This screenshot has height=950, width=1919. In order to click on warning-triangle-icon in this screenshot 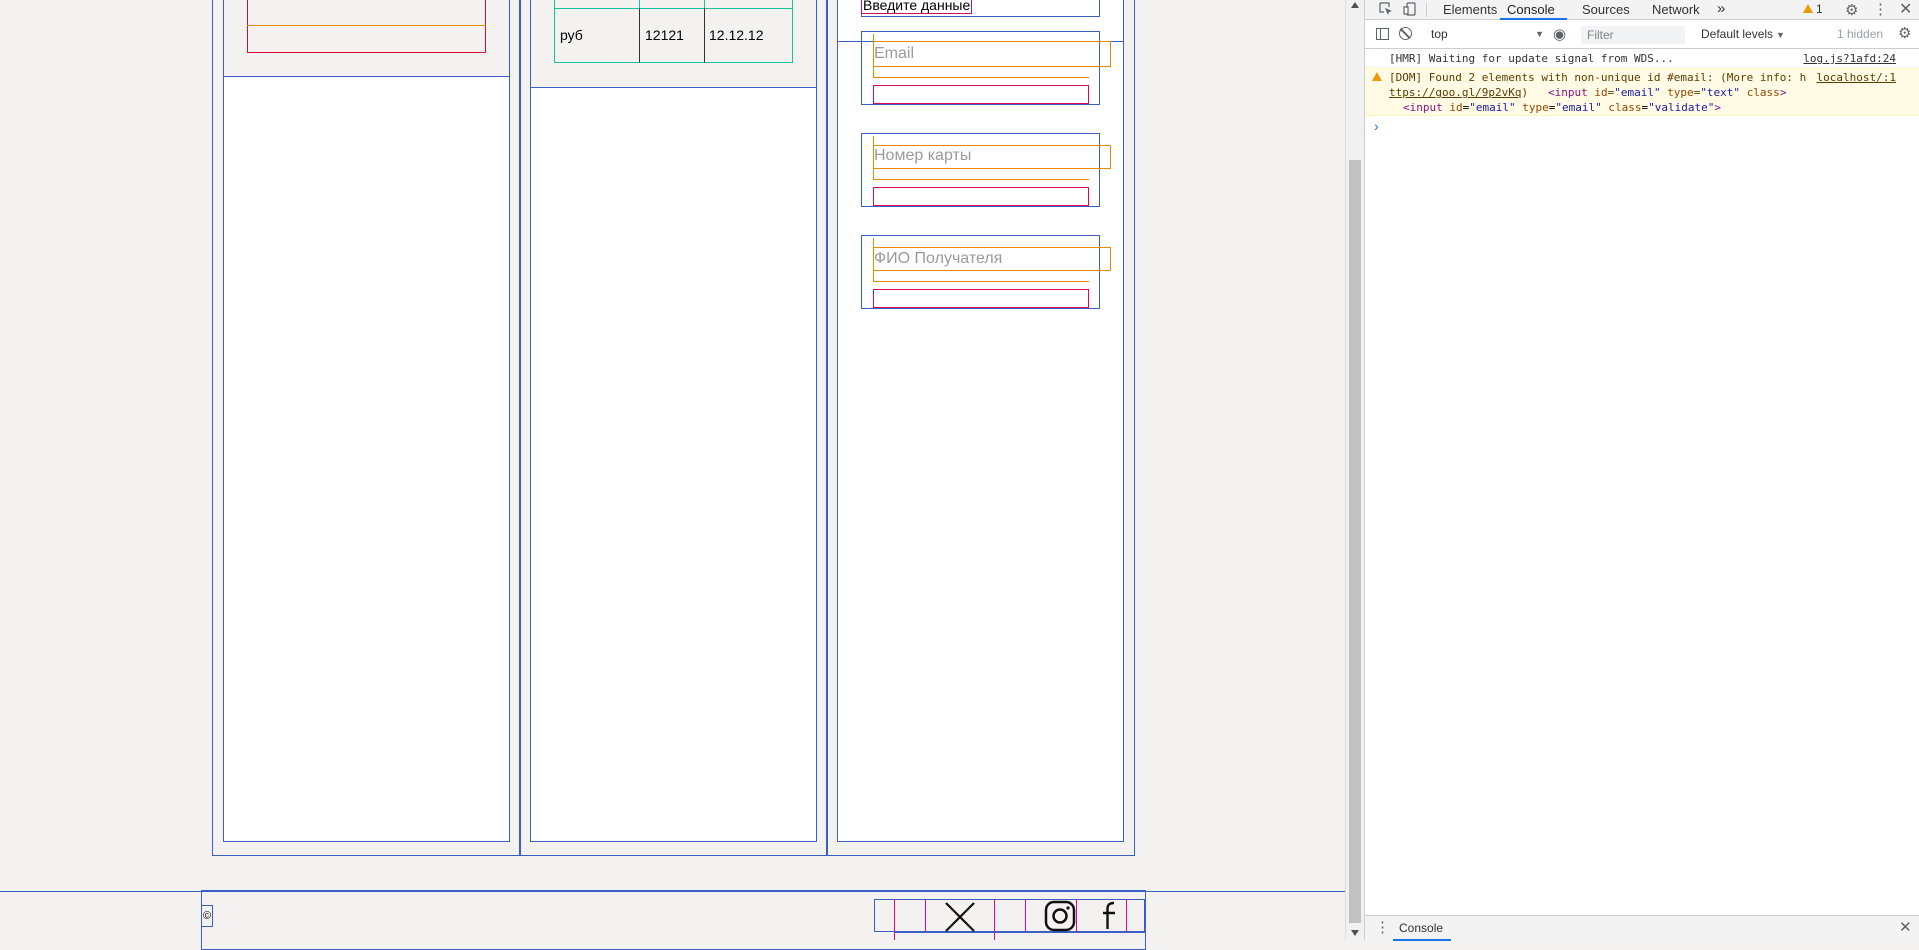, I will do `click(1377, 76)`.